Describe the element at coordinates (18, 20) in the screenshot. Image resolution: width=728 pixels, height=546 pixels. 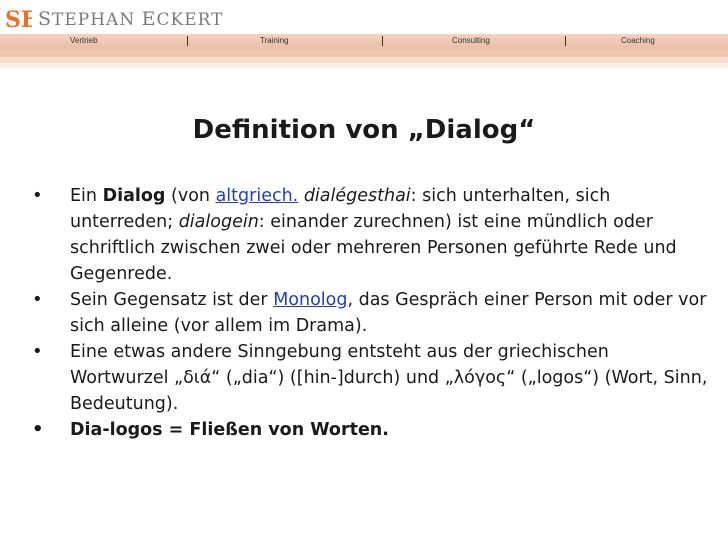
I see `logo-initials: SE` at that location.